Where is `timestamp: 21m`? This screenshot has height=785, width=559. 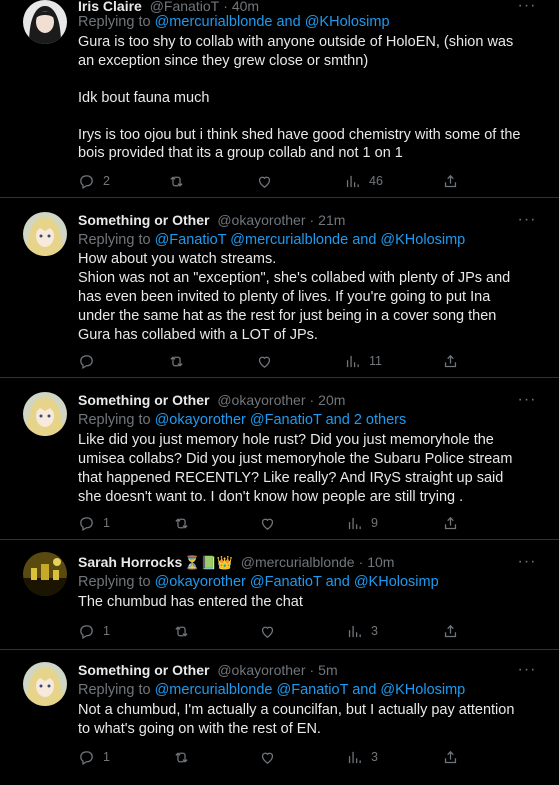
timestamp: 21m is located at coordinates (331, 220).